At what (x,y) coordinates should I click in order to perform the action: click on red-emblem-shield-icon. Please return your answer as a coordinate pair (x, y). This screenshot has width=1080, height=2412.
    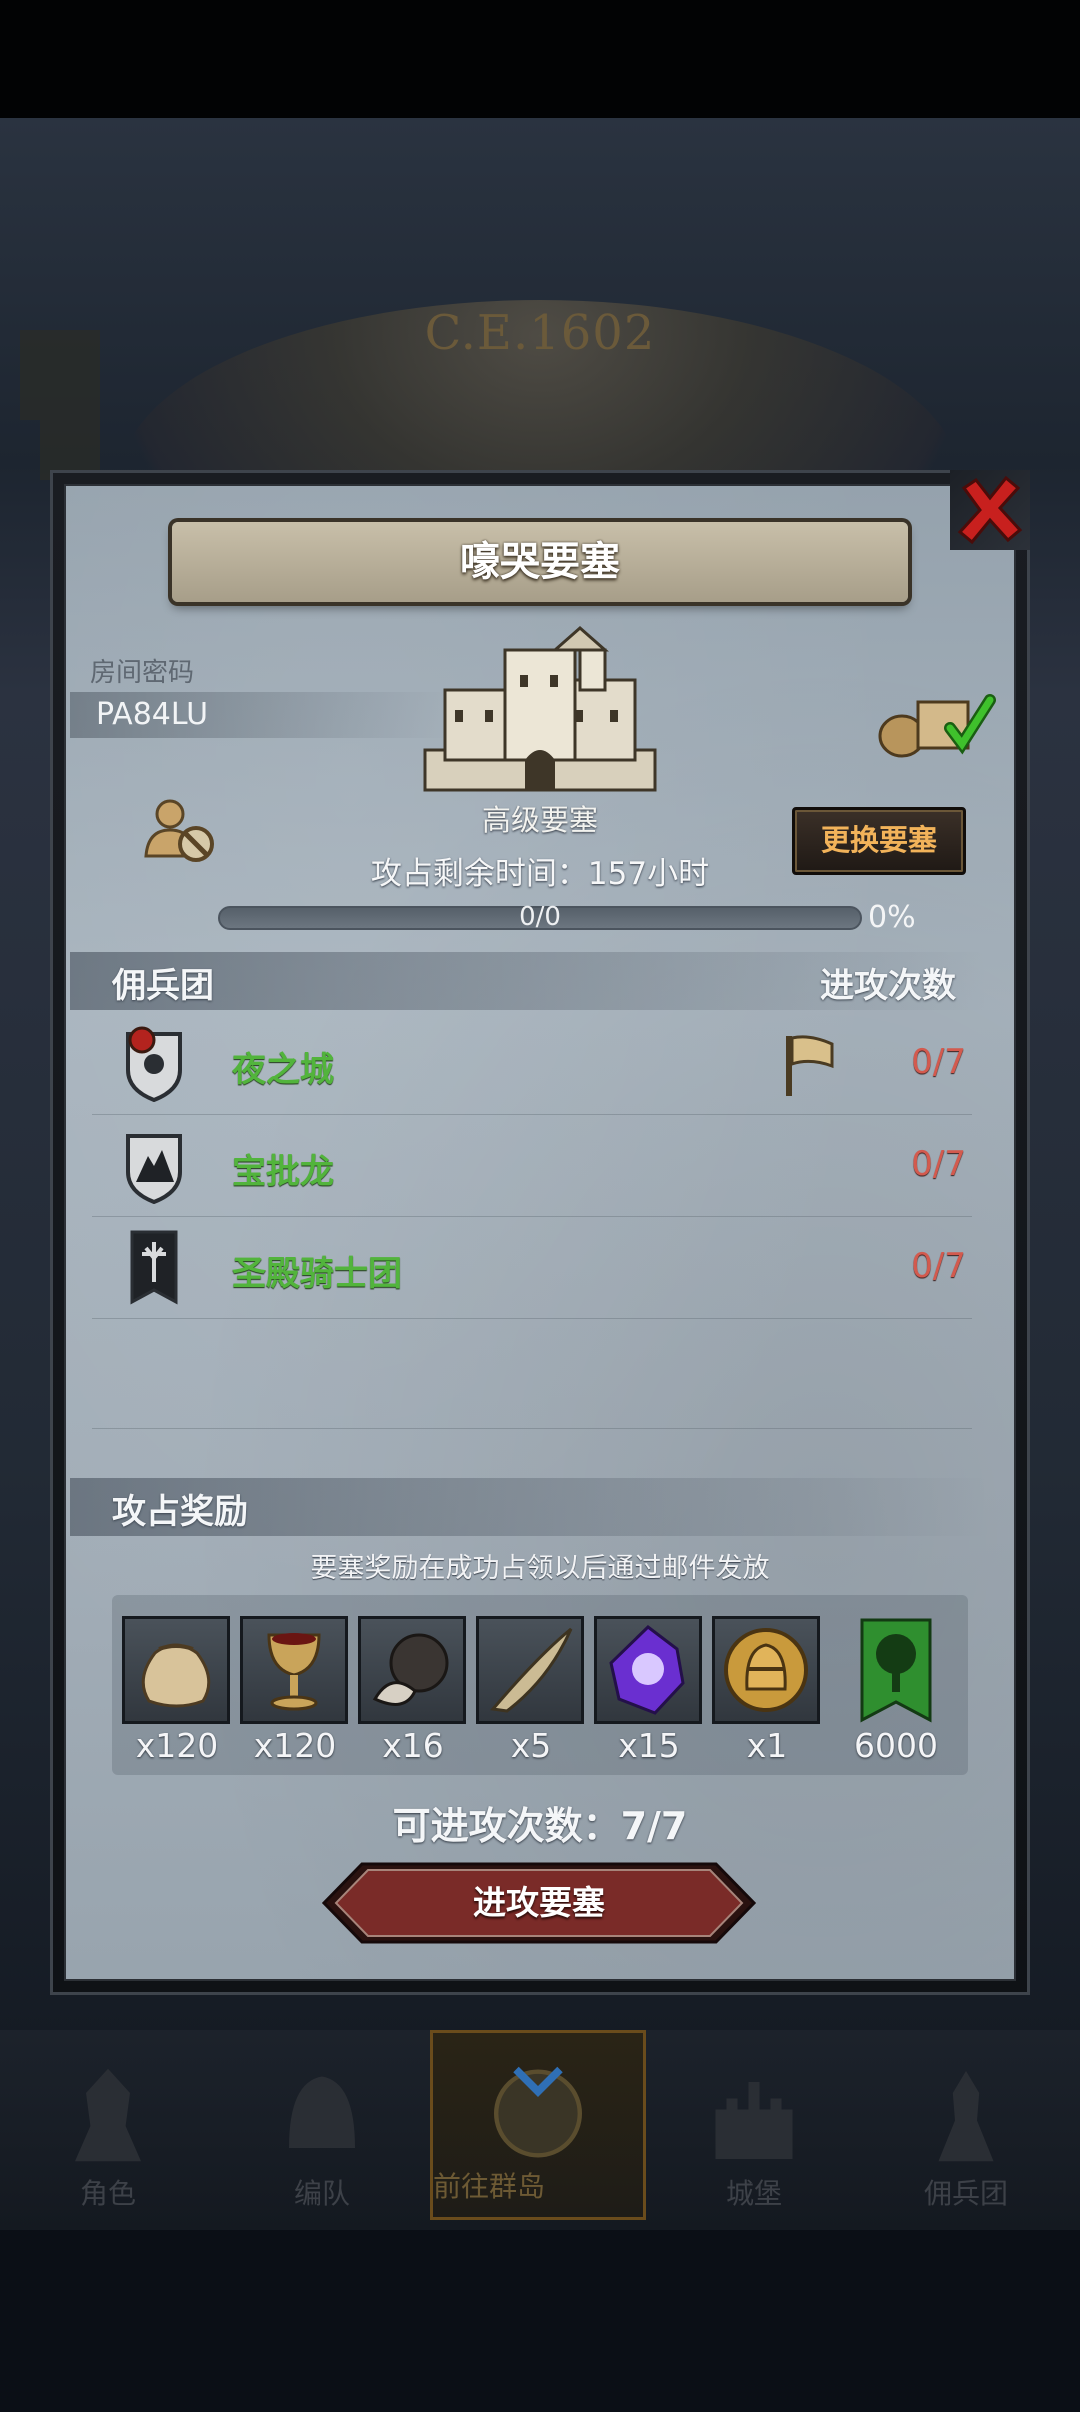
    Looking at the image, I should click on (154, 1064).